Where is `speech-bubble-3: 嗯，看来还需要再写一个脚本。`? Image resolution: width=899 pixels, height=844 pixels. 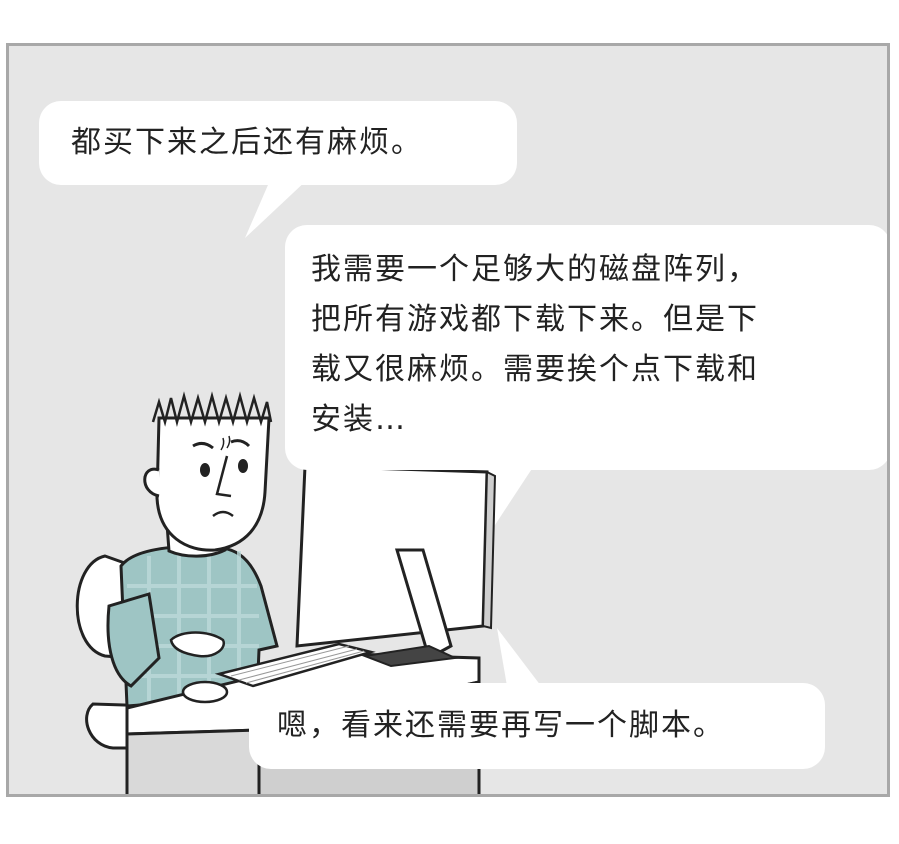 speech-bubble-3: 嗯，看来还需要再写一个脚本。 is located at coordinates (537, 726).